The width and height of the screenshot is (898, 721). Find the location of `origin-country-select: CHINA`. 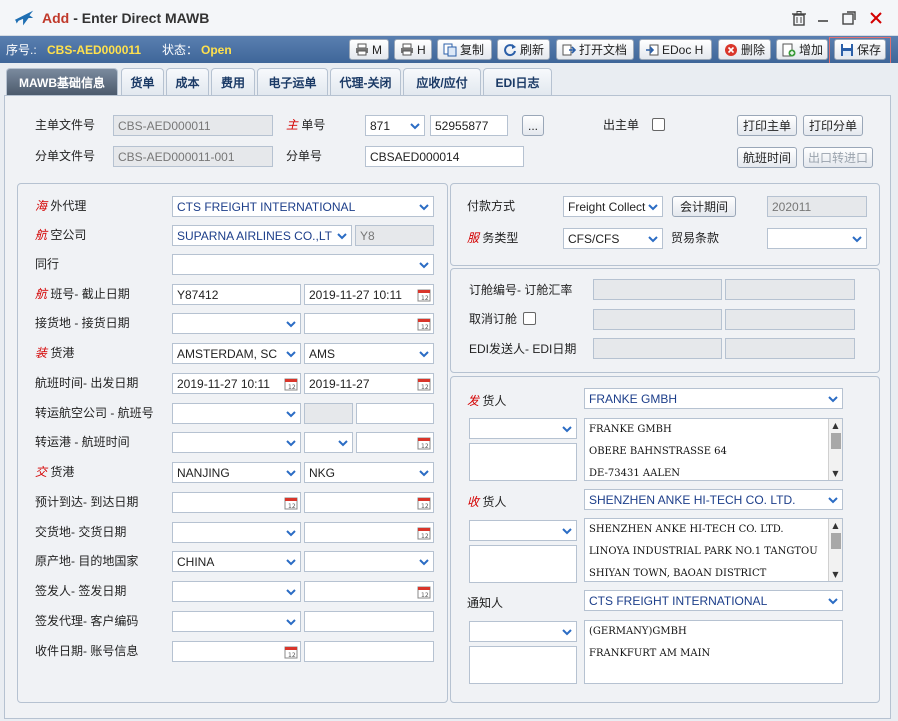

origin-country-select: CHINA is located at coordinates (236, 561).